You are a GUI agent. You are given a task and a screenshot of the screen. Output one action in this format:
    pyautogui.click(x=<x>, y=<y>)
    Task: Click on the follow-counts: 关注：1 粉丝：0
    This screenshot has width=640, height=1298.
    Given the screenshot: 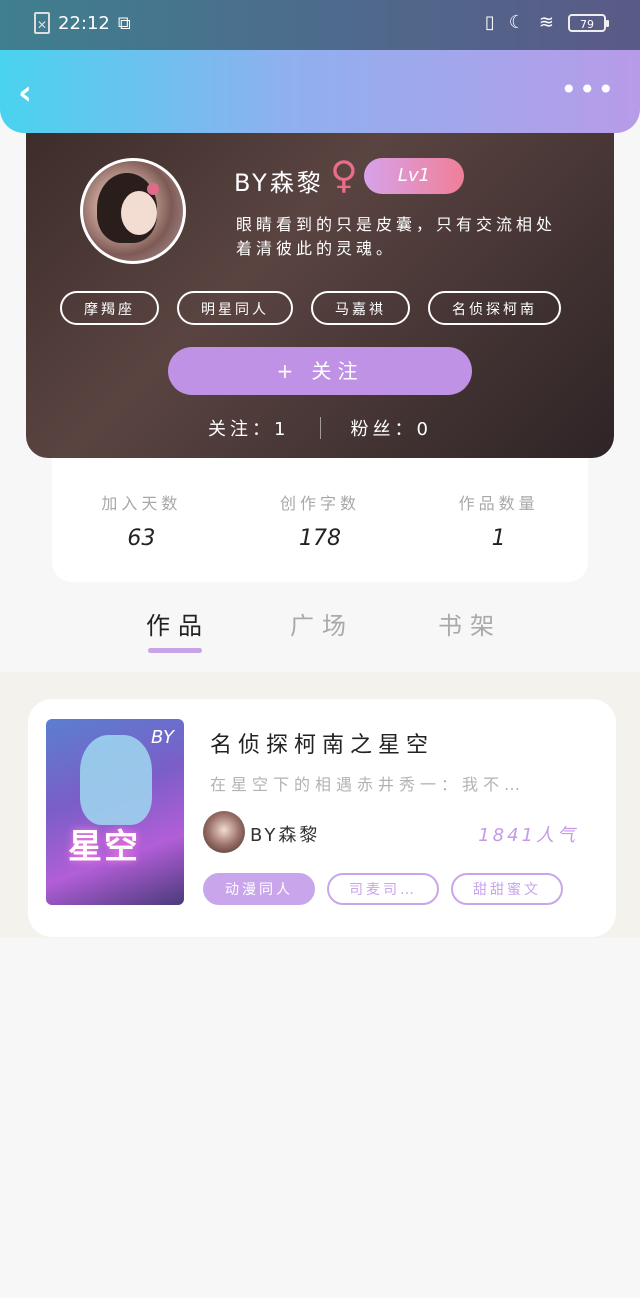 What is the action you would take?
    pyautogui.click(x=320, y=428)
    